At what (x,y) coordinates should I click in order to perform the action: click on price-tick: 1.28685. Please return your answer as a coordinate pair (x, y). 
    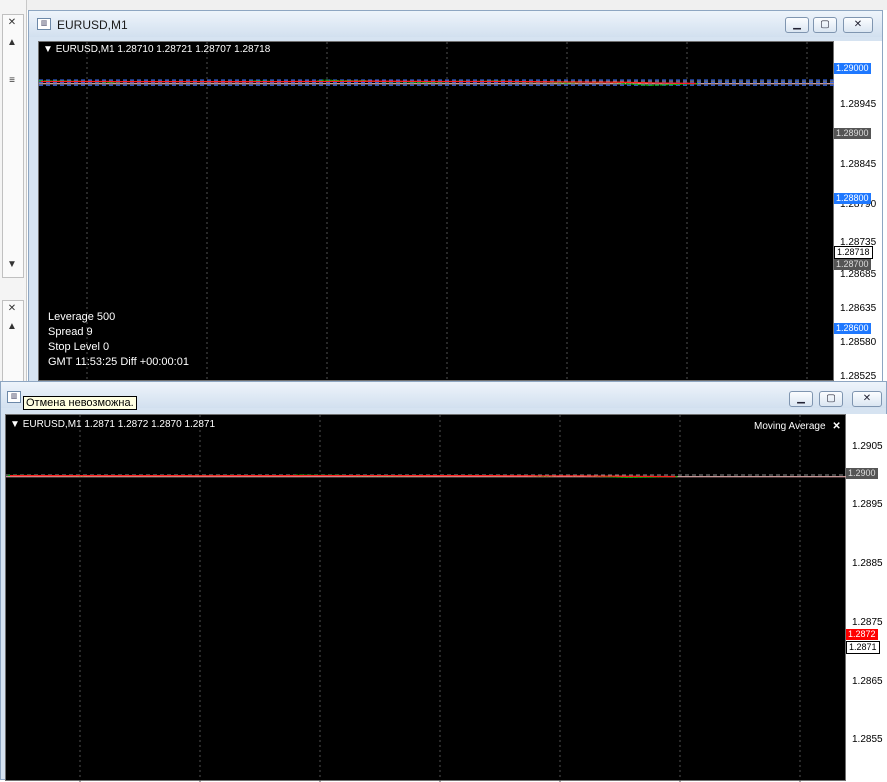
    Looking at the image, I should click on (858, 274).